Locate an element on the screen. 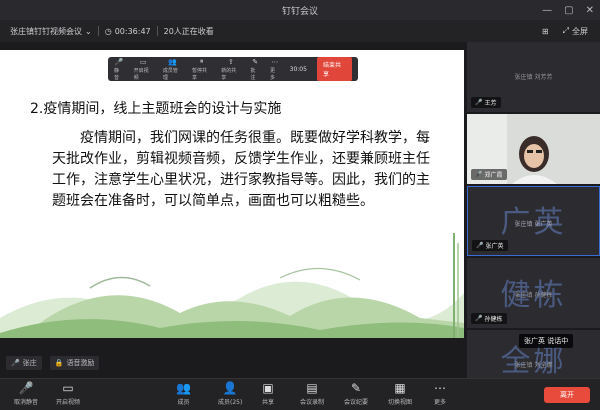 This screenshot has height=410, width=600. share-video-button: ▭ 开启视频 is located at coordinates (143, 69).